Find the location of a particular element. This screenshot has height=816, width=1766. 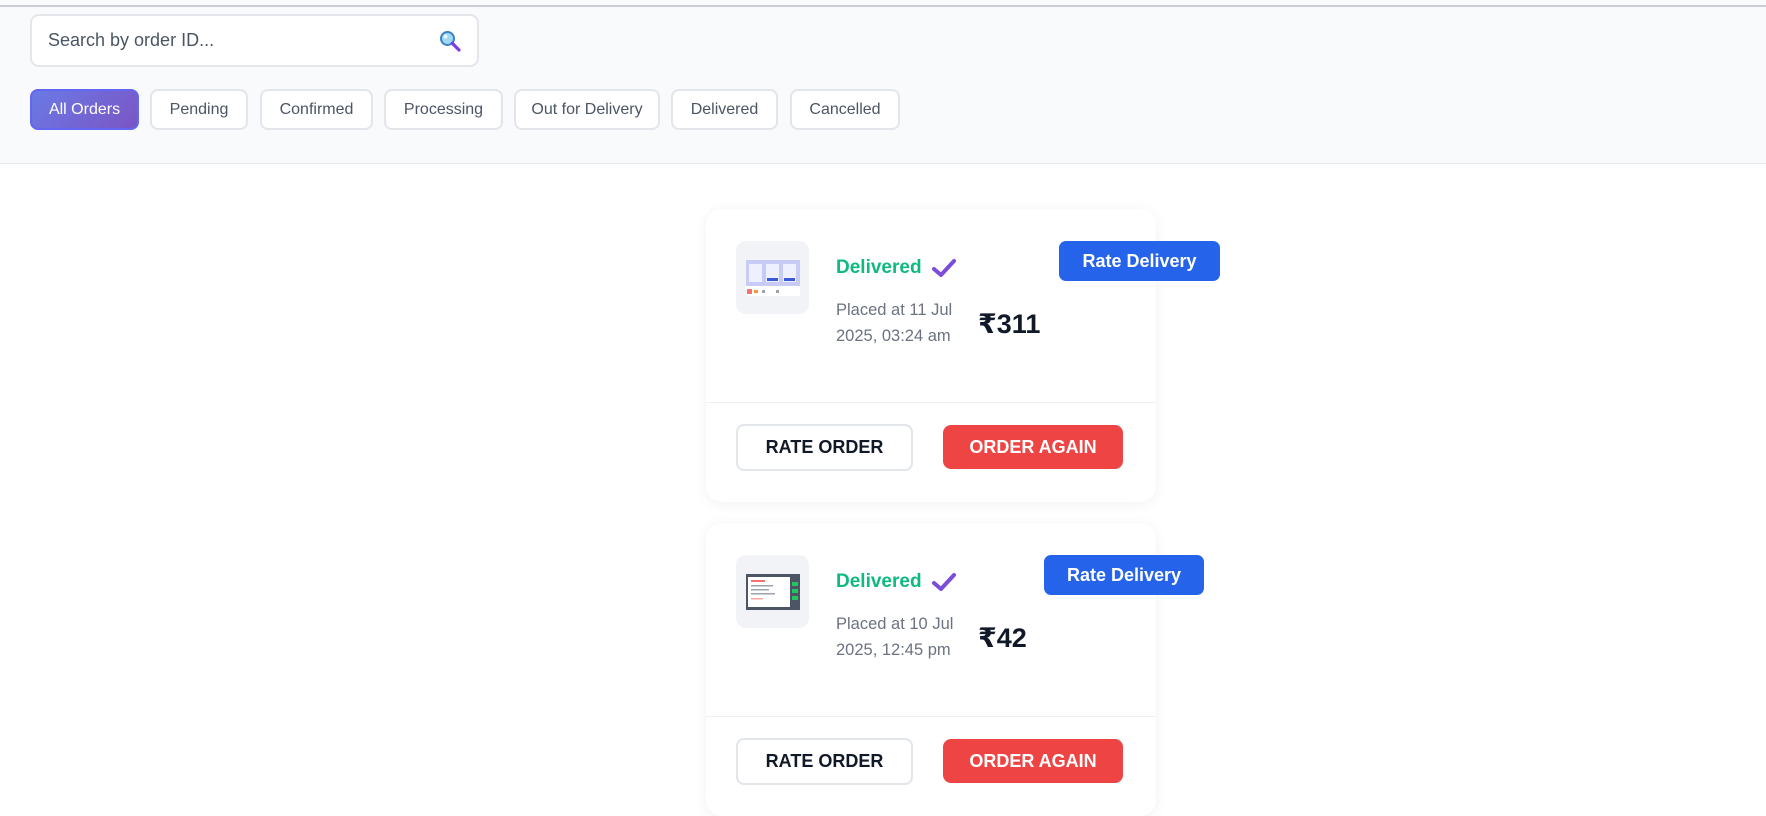

search-input is located at coordinates (228, 40).